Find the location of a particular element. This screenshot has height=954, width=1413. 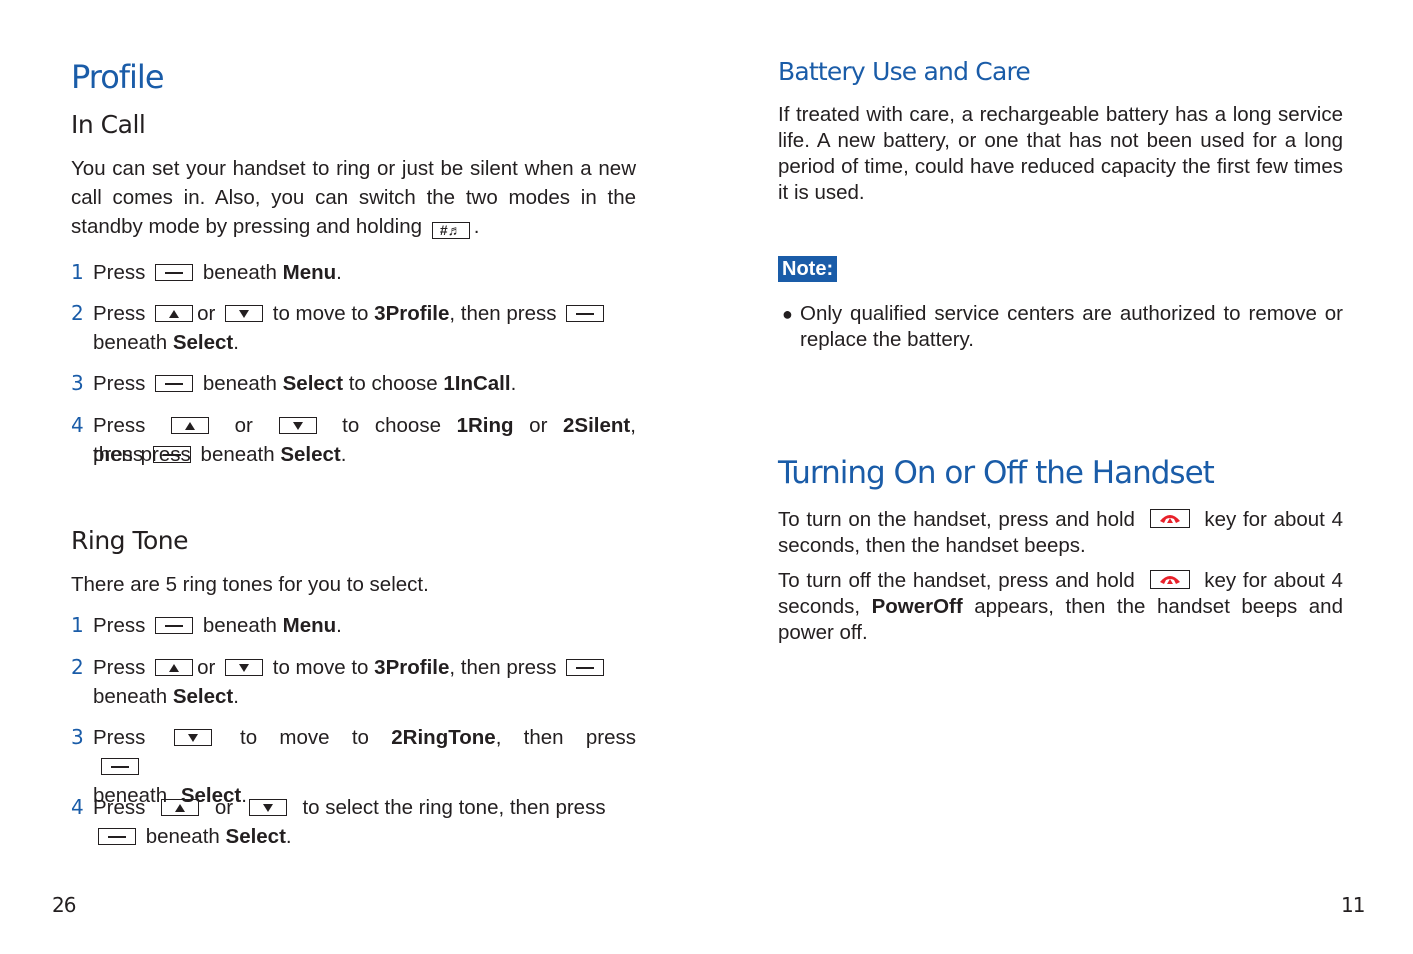

section-heading-in-call: In Call is located at coordinates (108, 124).